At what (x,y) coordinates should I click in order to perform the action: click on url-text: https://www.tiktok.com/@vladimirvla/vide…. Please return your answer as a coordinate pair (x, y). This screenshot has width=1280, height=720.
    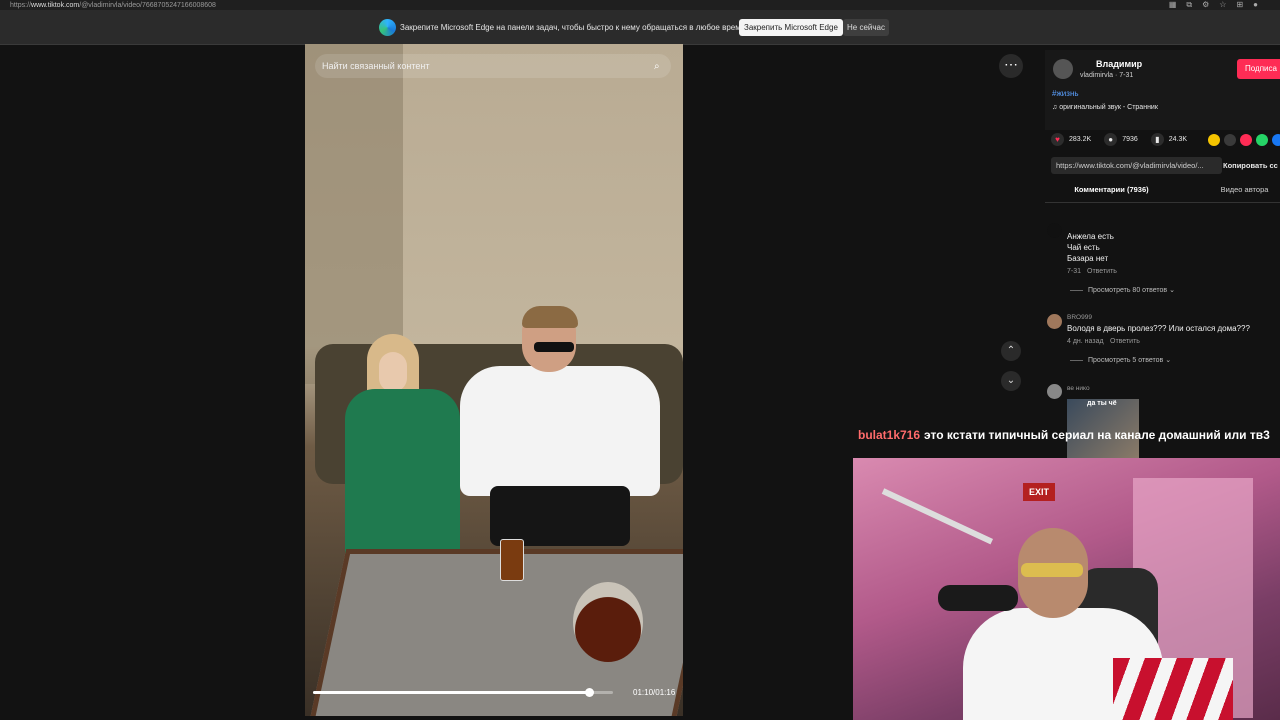
    Looking at the image, I should click on (113, 5).